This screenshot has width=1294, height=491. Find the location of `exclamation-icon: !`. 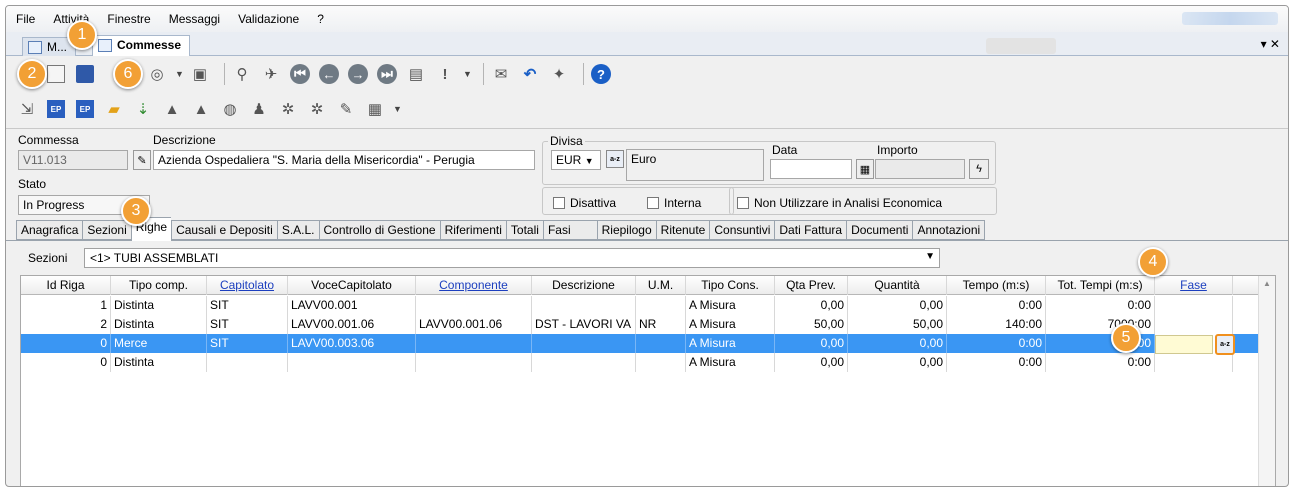

exclamation-icon: ! is located at coordinates (445, 74).